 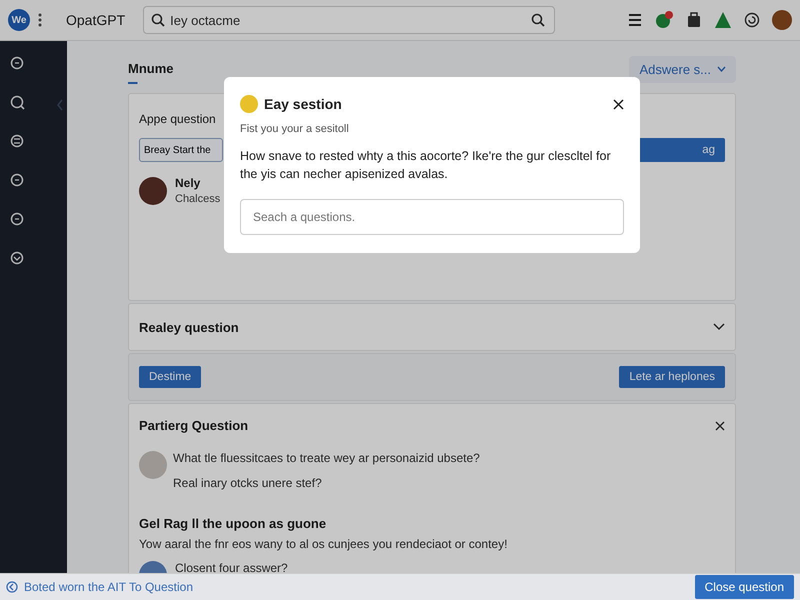 I want to click on question-input: Breay Start the, so click(x=181, y=150).